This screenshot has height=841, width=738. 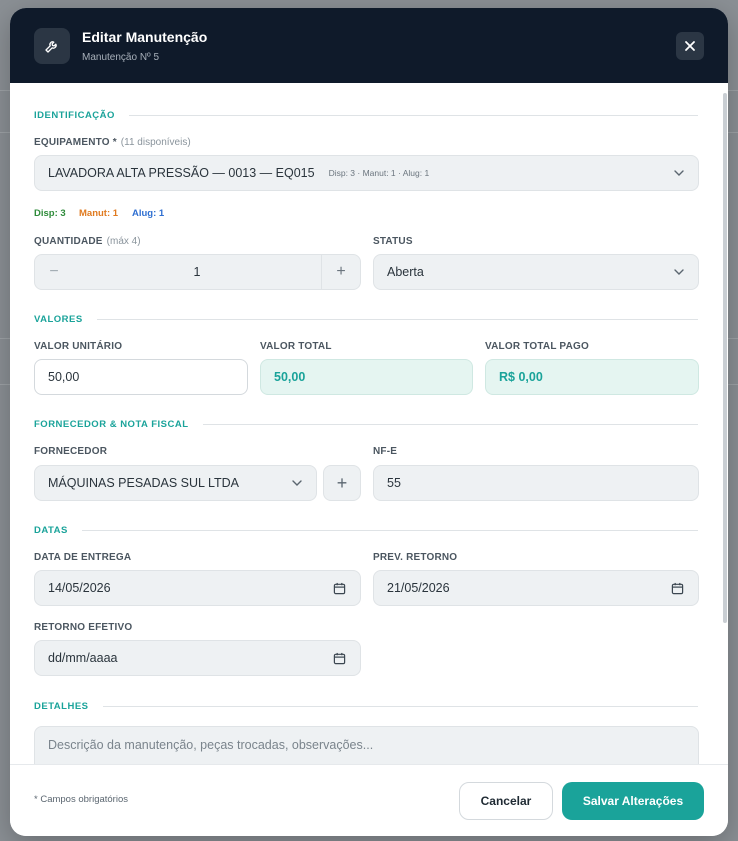 What do you see at coordinates (148, 213) in the screenshot?
I see `stock-alug: Alug: 1` at bounding box center [148, 213].